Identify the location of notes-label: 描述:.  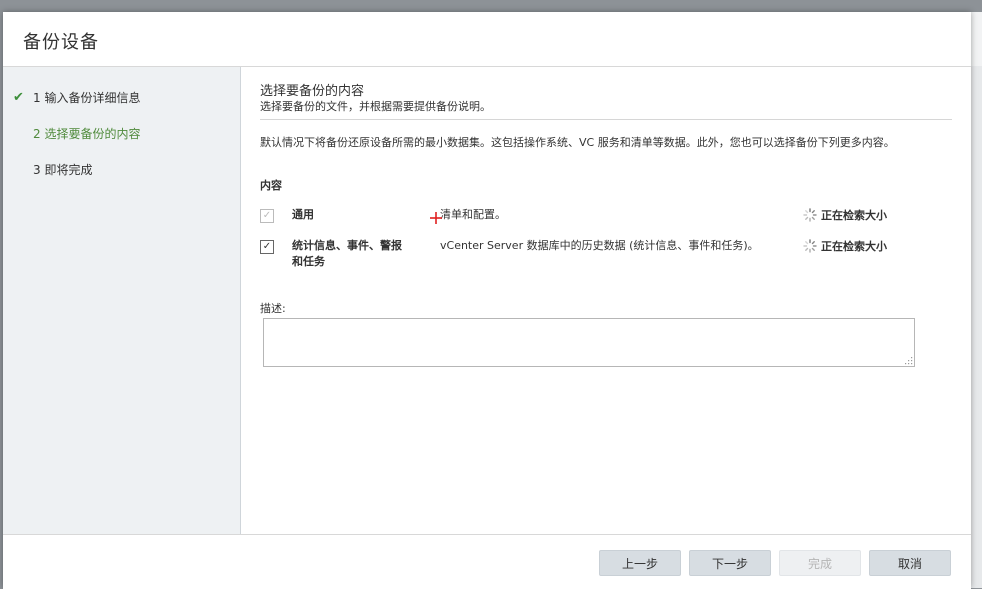
(273, 308).